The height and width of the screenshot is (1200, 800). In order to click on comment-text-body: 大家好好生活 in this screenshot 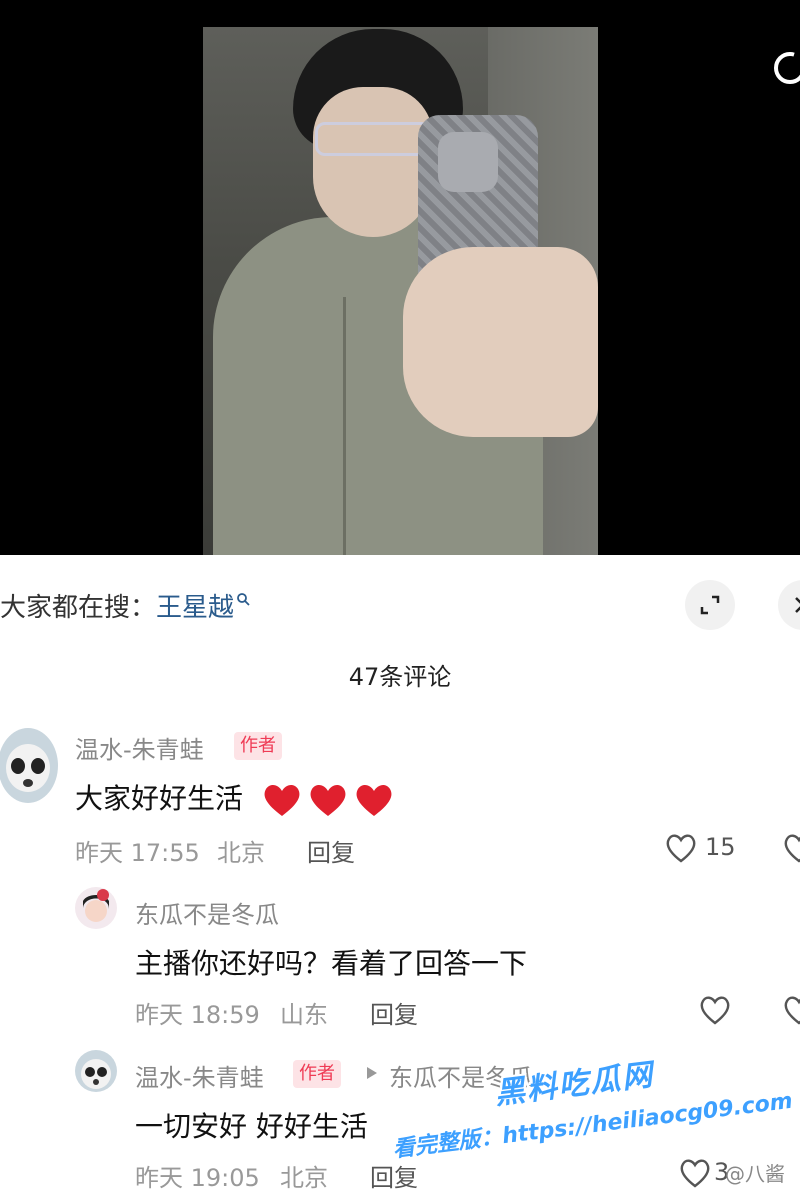, I will do `click(159, 798)`.